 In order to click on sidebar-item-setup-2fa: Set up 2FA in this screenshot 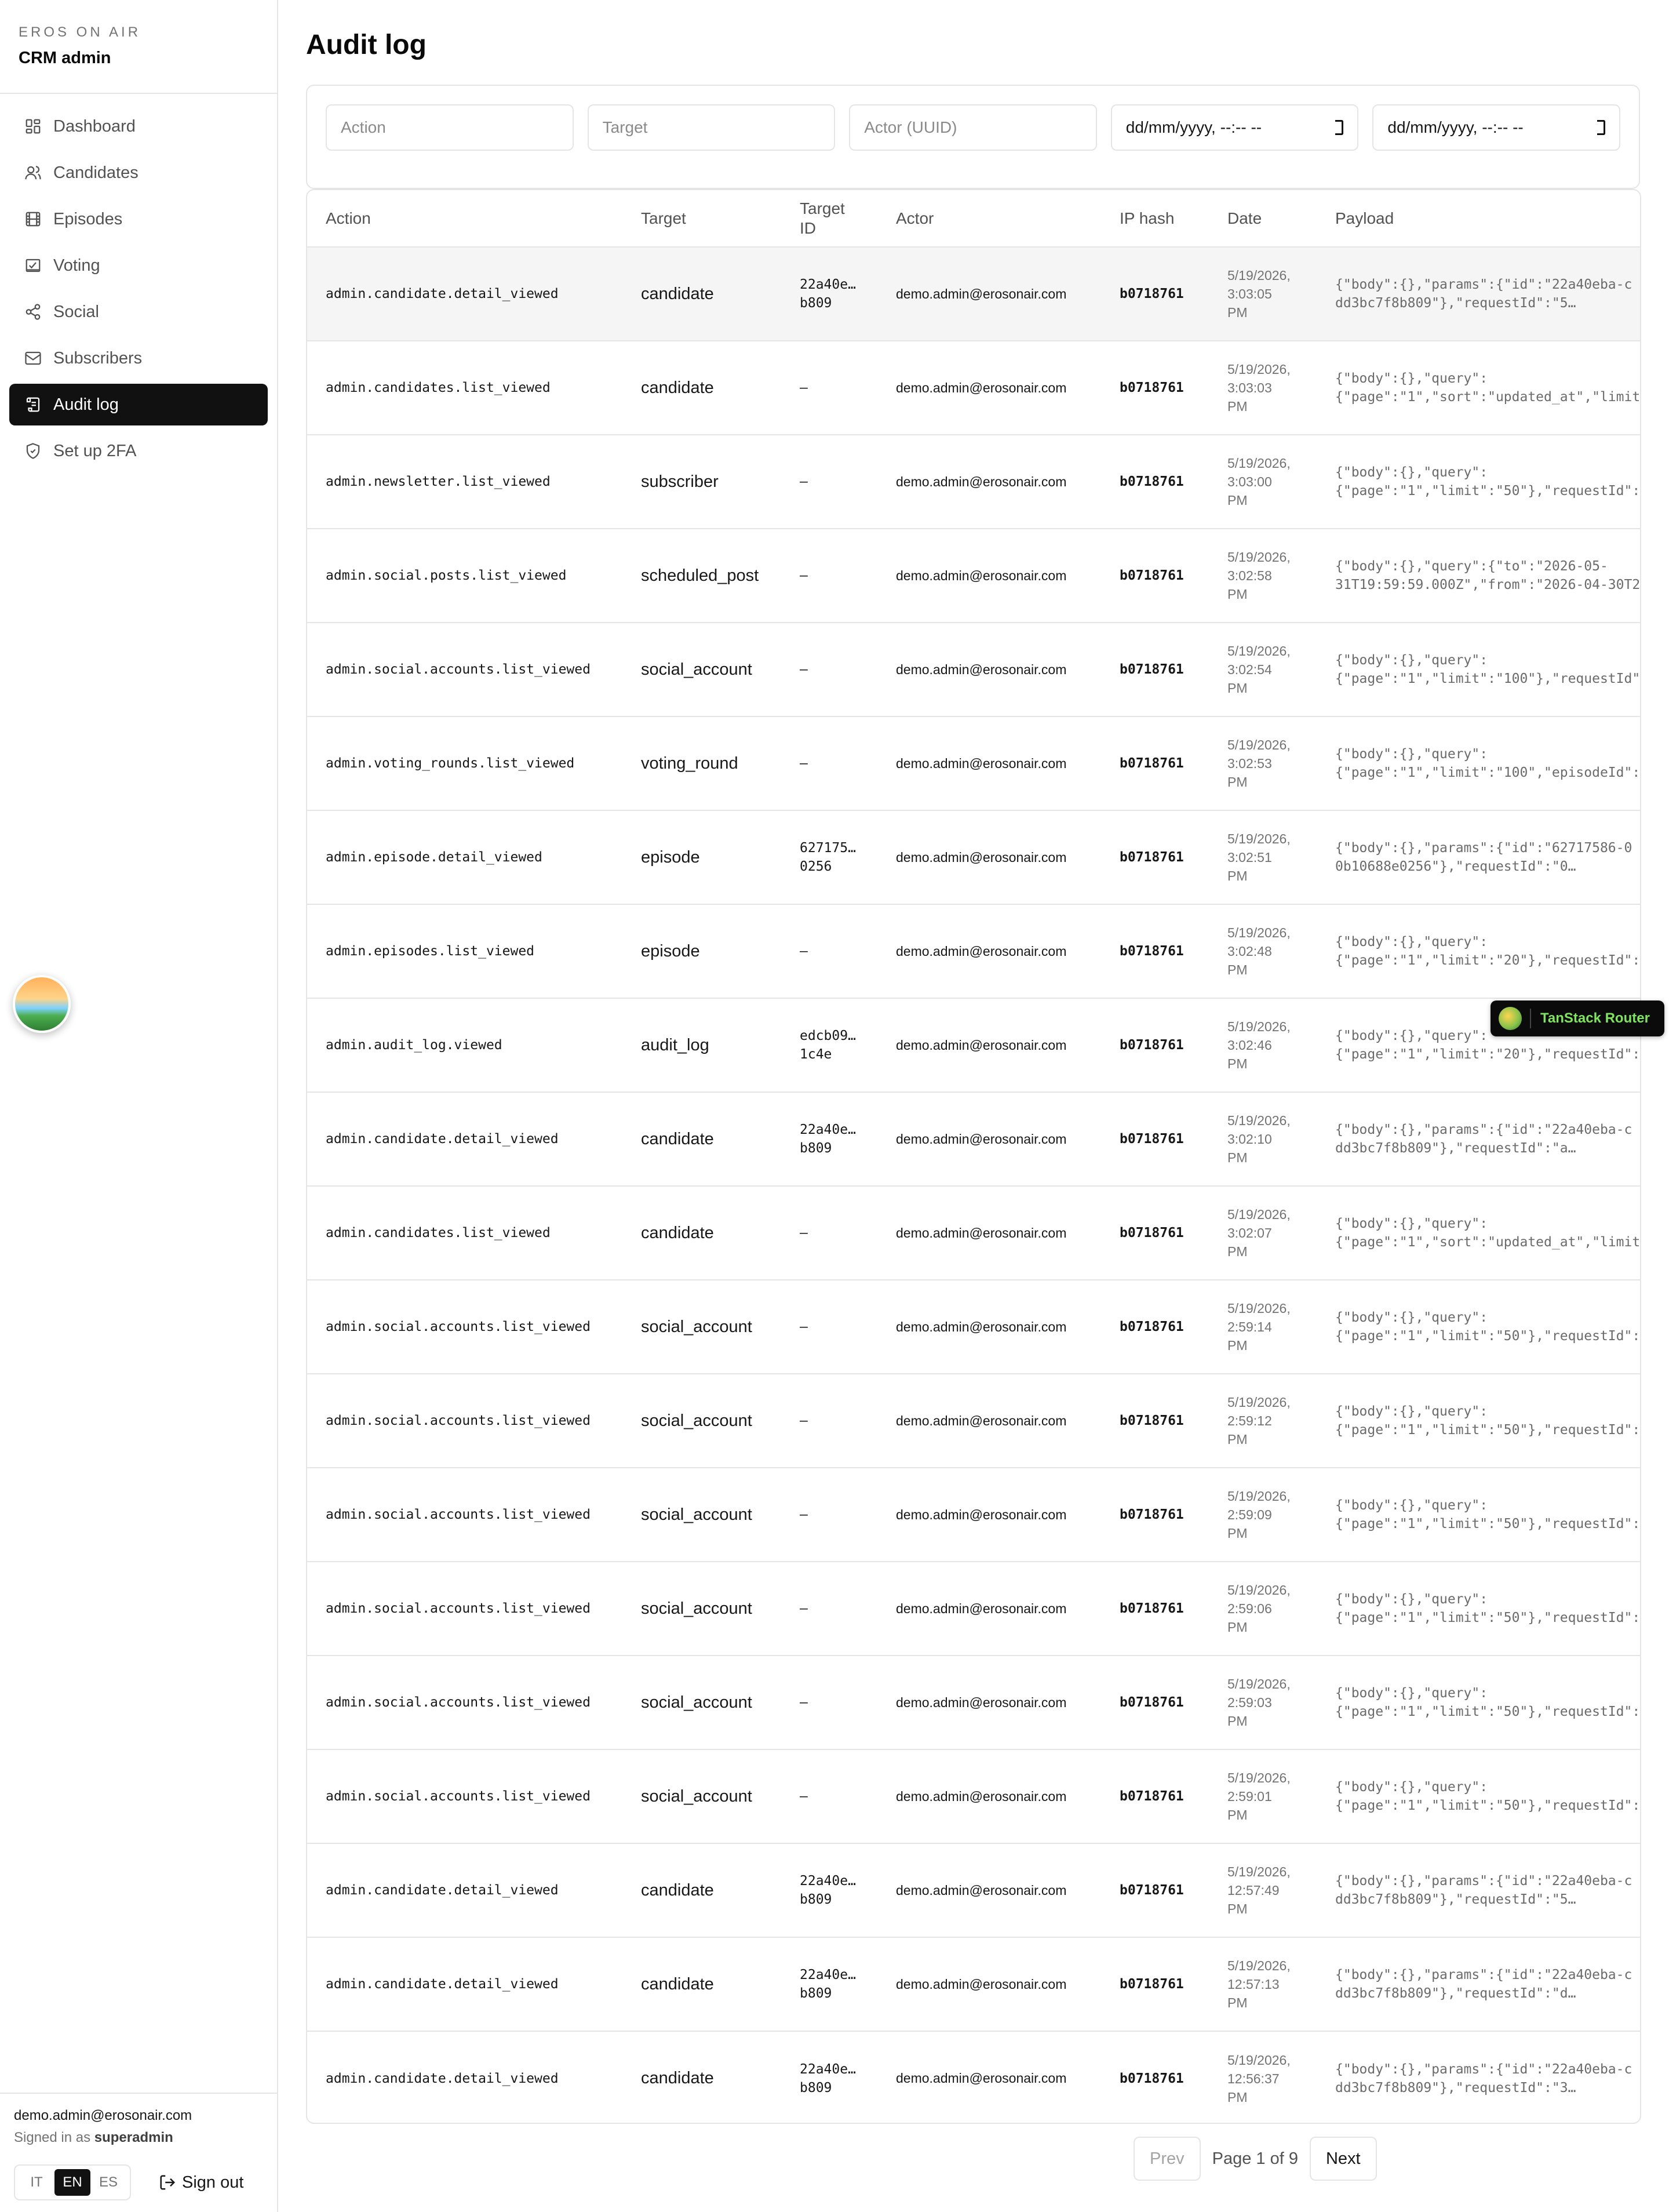, I will do `click(138, 451)`.